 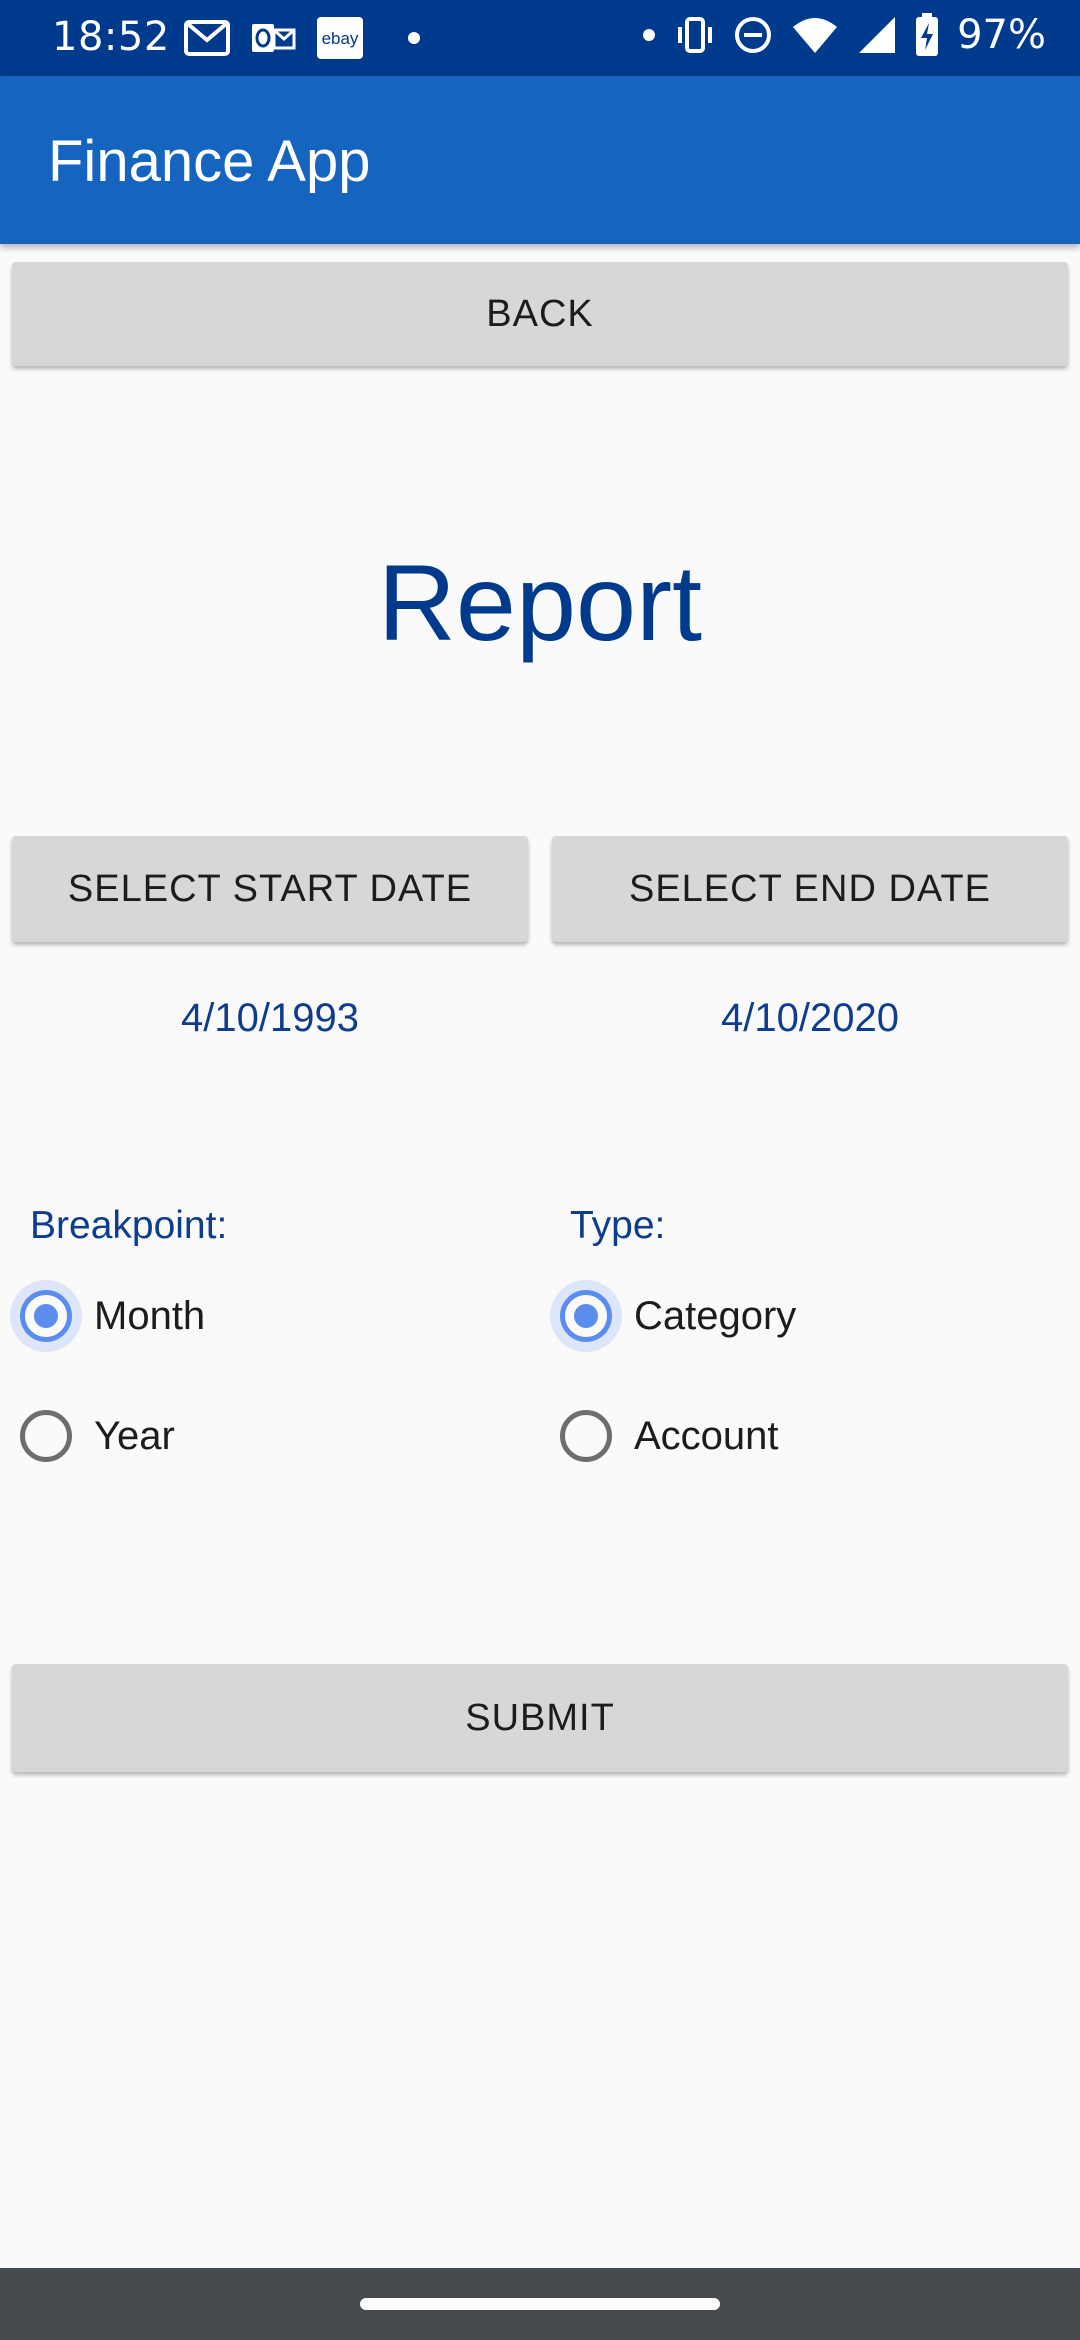 I want to click on battery-charging-icon, so click(x=927, y=34).